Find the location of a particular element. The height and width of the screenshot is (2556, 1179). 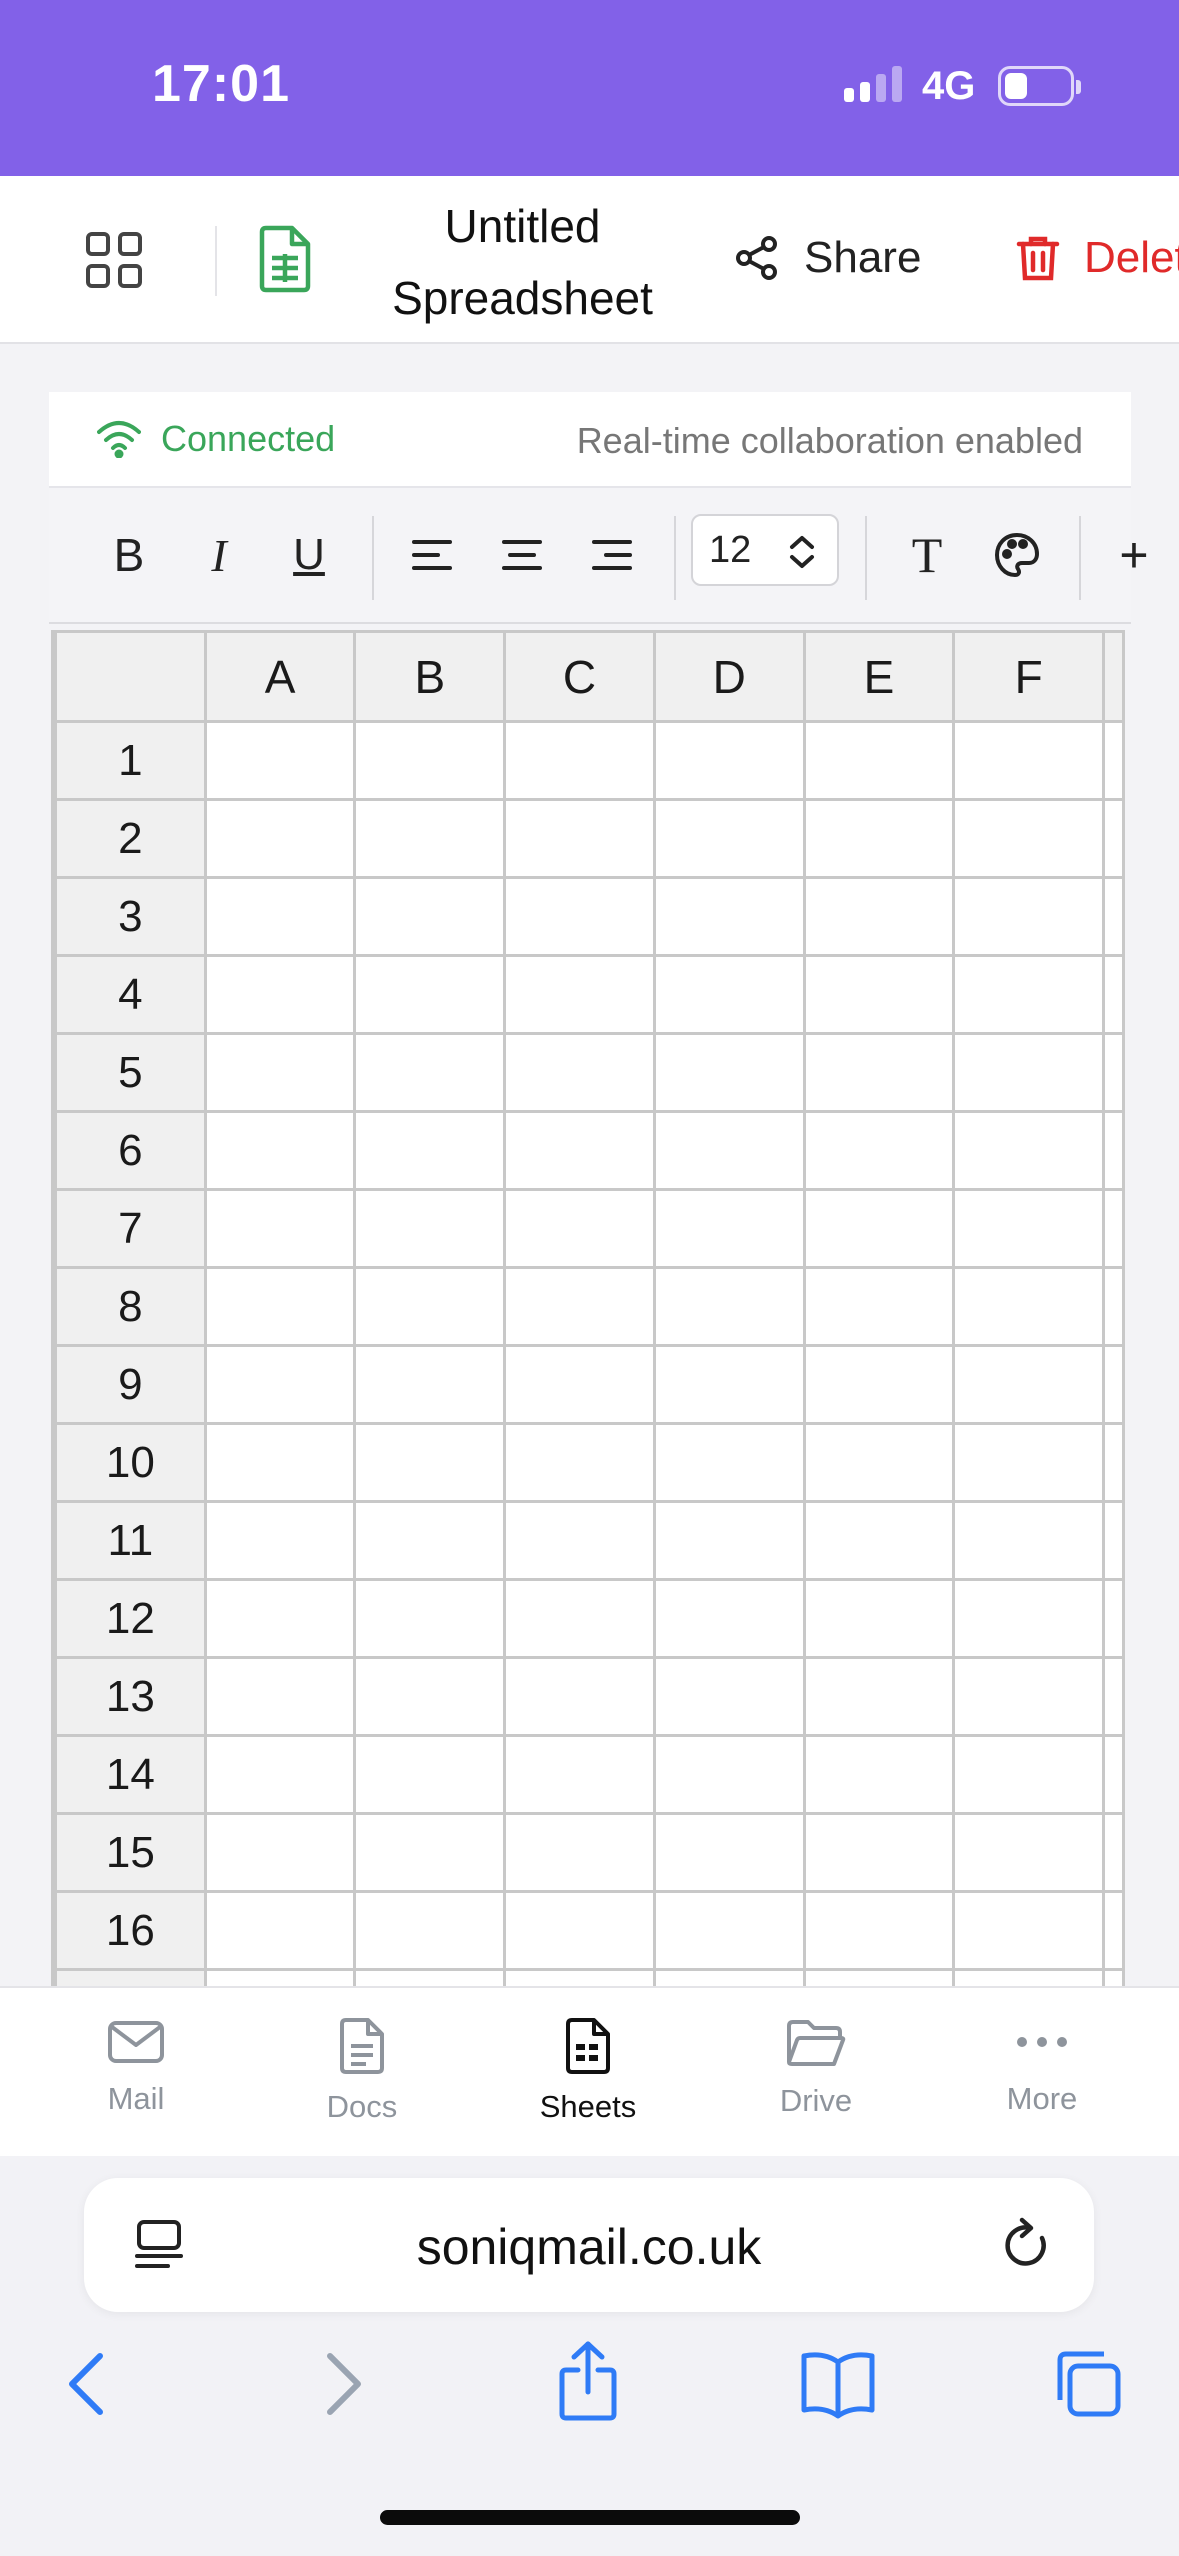

row-header: 13 is located at coordinates (130, 1696).